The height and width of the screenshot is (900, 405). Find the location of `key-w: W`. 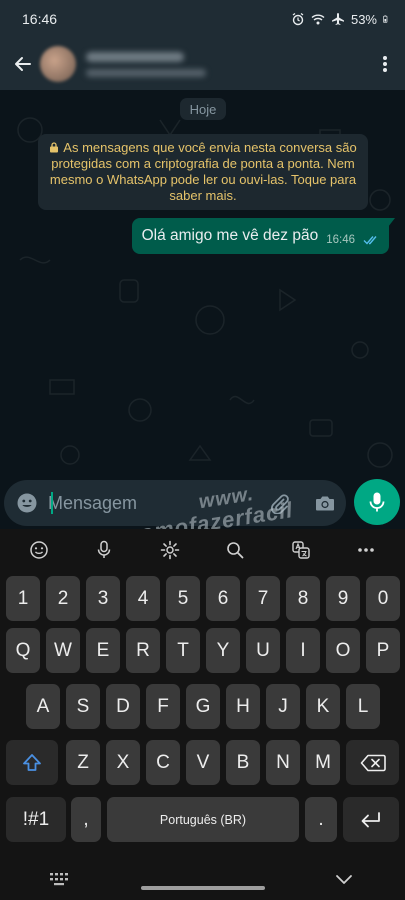

key-w: W is located at coordinates (63, 650).